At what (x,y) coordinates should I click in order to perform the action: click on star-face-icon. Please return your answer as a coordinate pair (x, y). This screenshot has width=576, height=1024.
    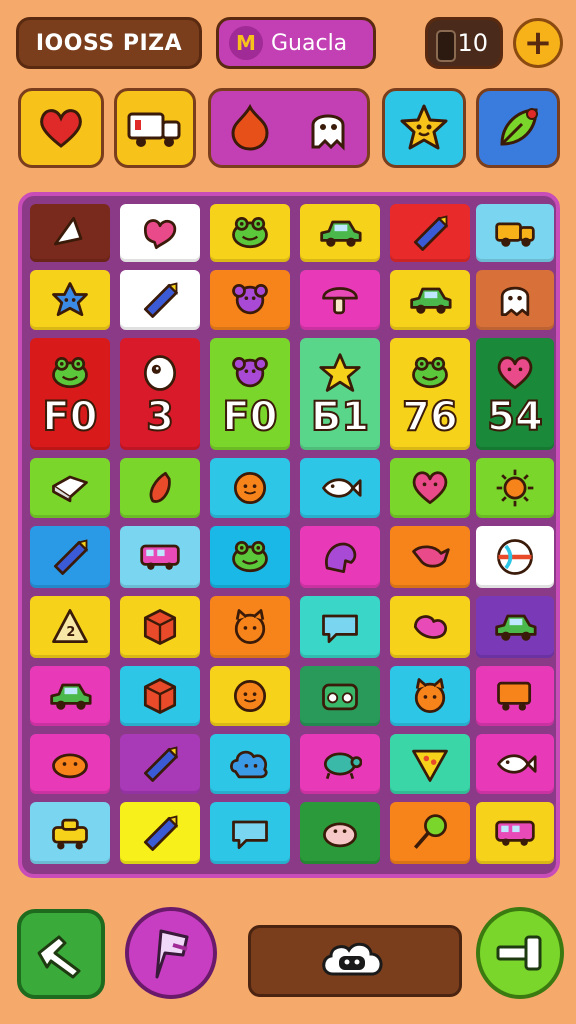
    Looking at the image, I should click on (424, 127).